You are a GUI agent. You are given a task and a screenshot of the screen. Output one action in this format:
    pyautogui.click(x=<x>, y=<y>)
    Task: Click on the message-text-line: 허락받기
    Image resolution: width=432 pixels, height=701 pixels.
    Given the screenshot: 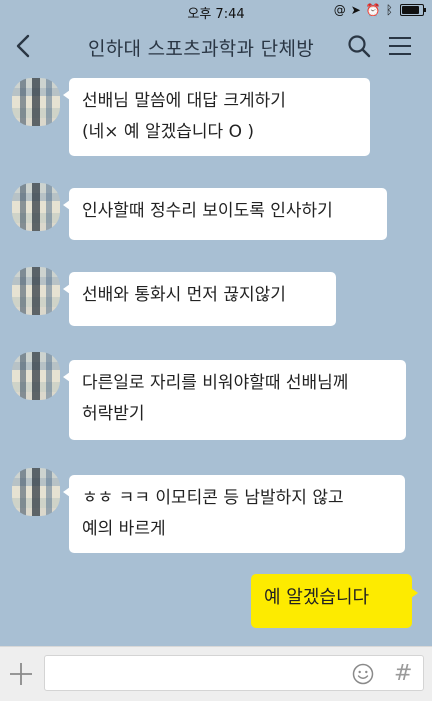 What is the action you would take?
    pyautogui.click(x=113, y=414)
    